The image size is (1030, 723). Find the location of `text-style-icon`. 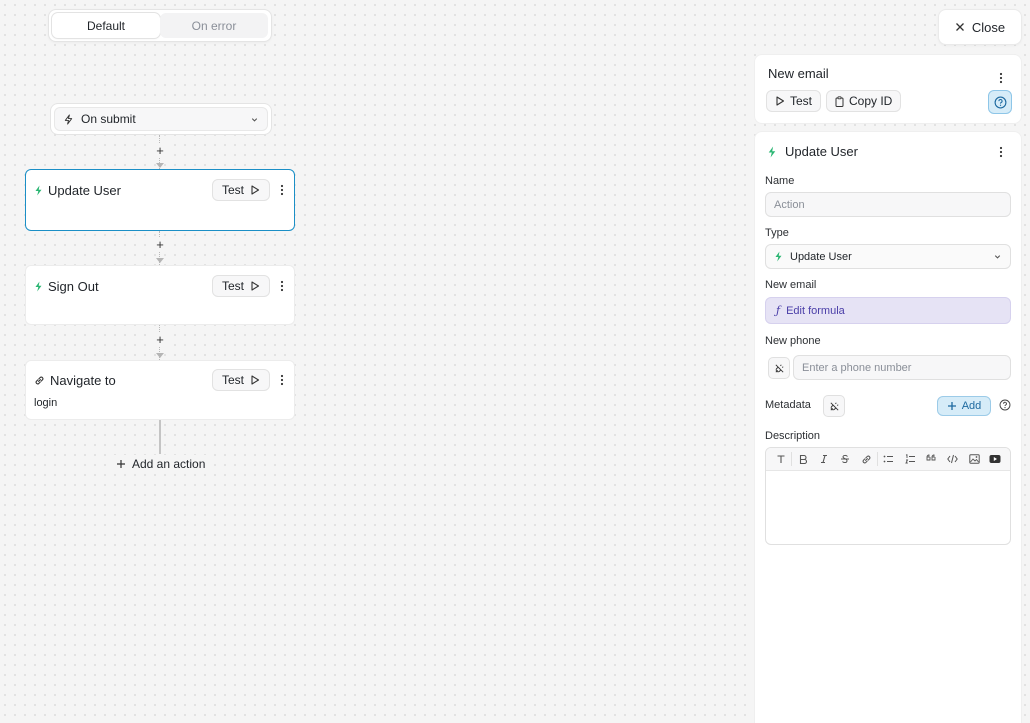

text-style-icon is located at coordinates (780, 459).